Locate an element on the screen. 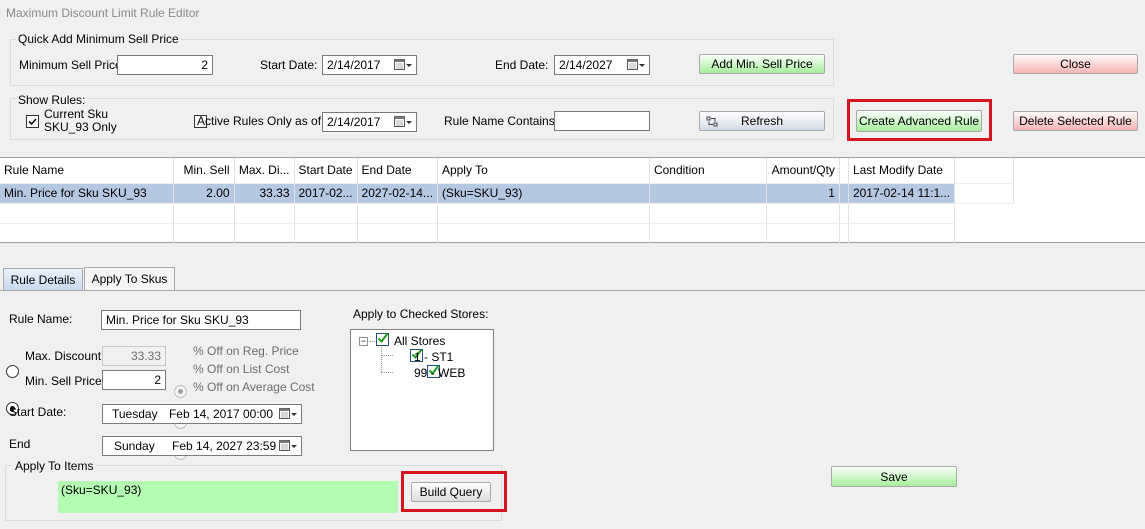  column-header: Last Modify Date is located at coordinates (902, 171).